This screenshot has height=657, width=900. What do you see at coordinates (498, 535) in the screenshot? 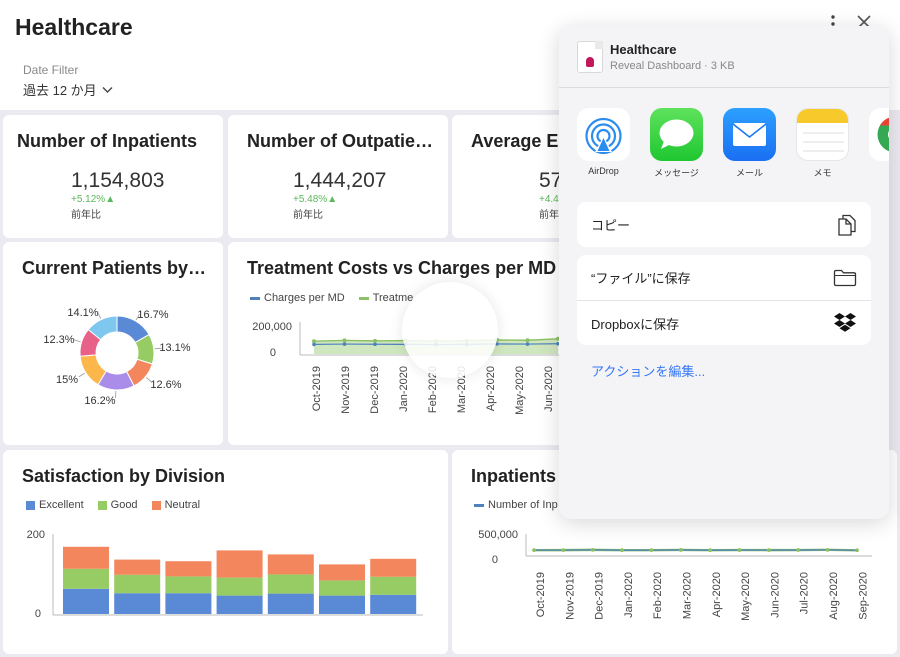
I see `y-tick-label: 500,000` at bounding box center [498, 535].